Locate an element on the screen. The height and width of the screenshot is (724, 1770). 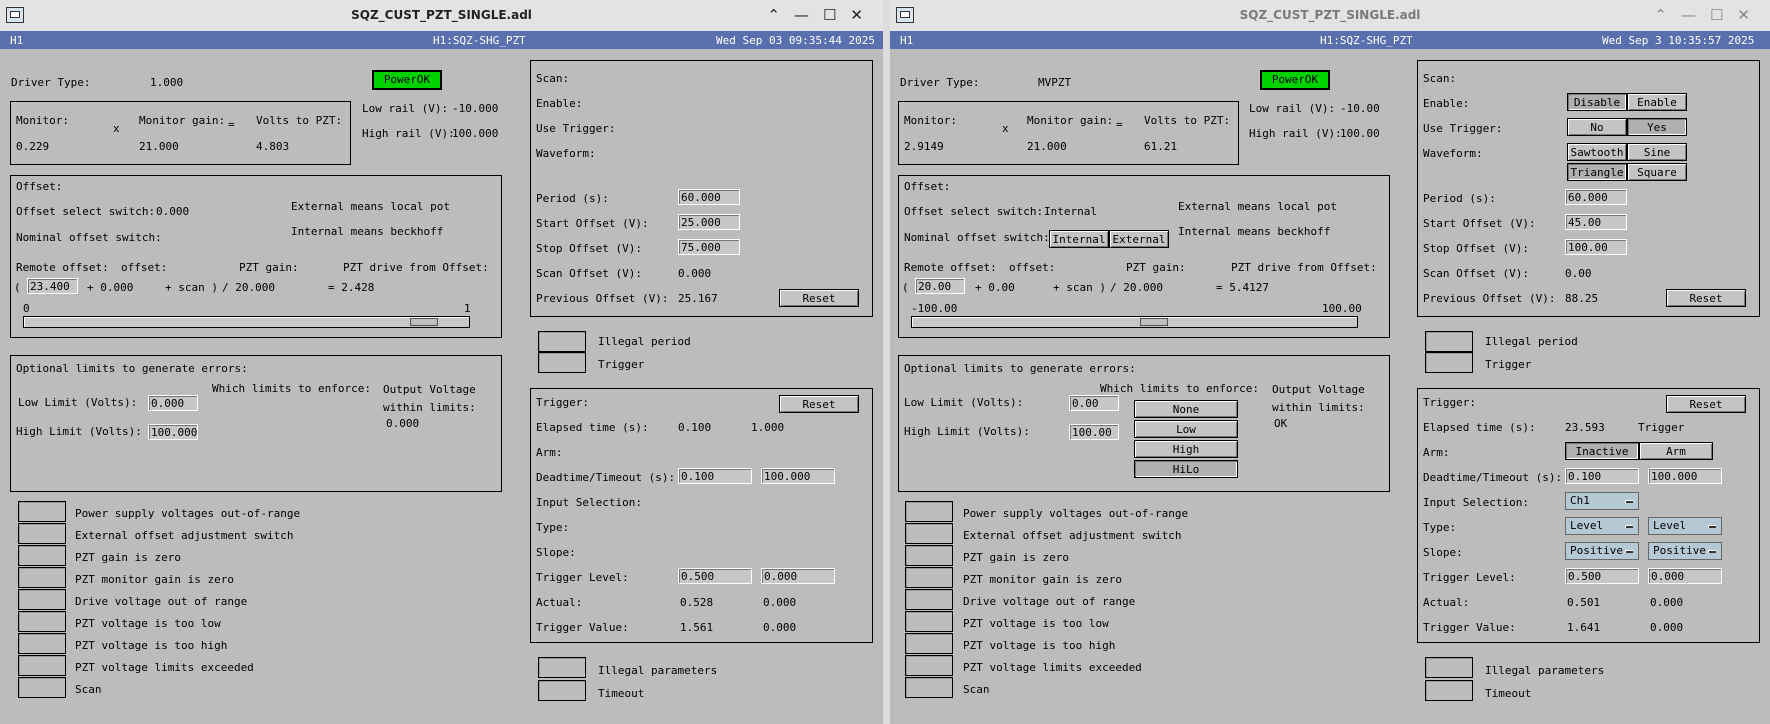
offset-select-value: 0.000 is located at coordinates (173, 211).